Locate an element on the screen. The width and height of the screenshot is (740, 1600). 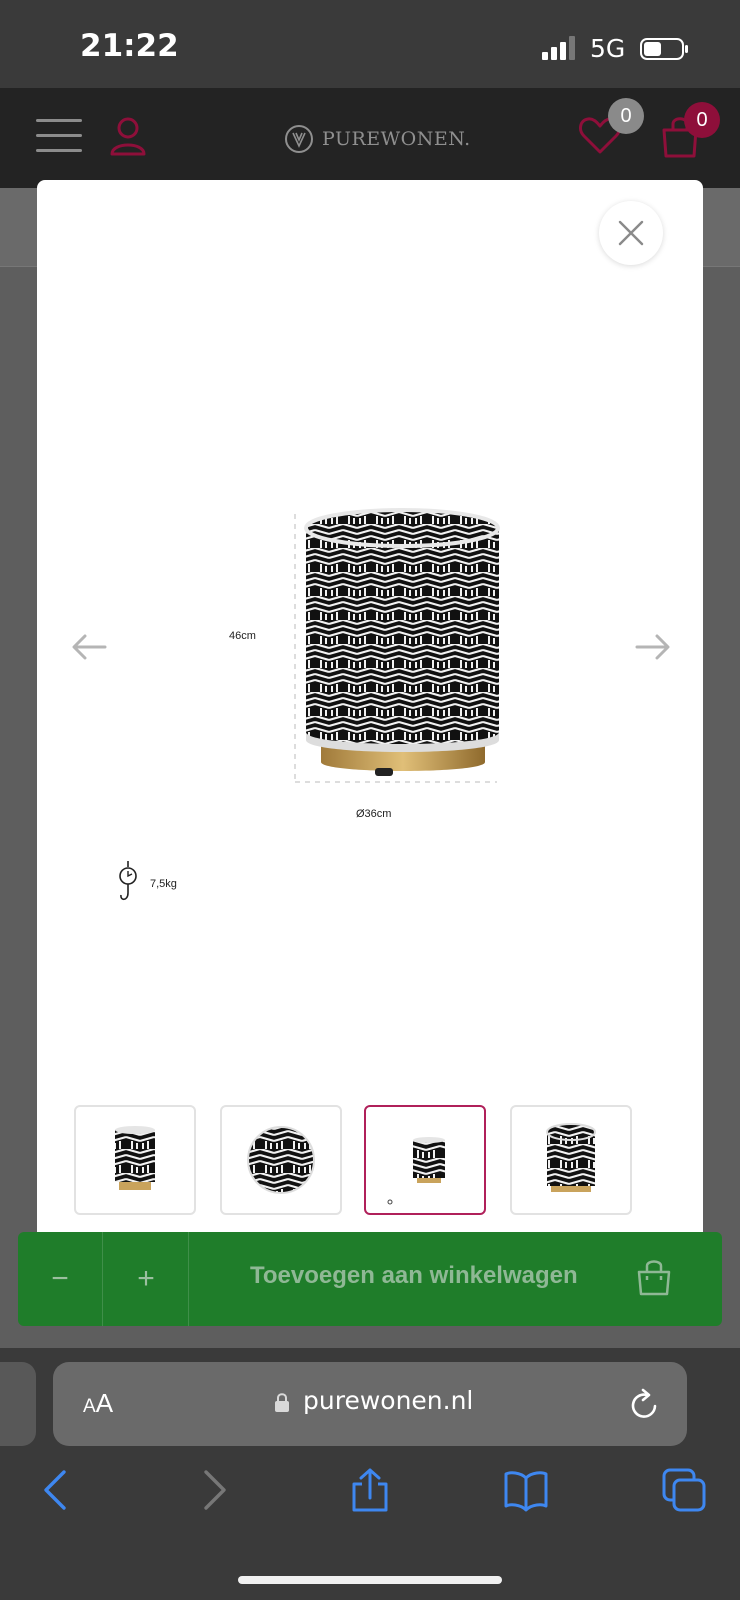
wishlist-count-badge: 0 is located at coordinates (626, 116).